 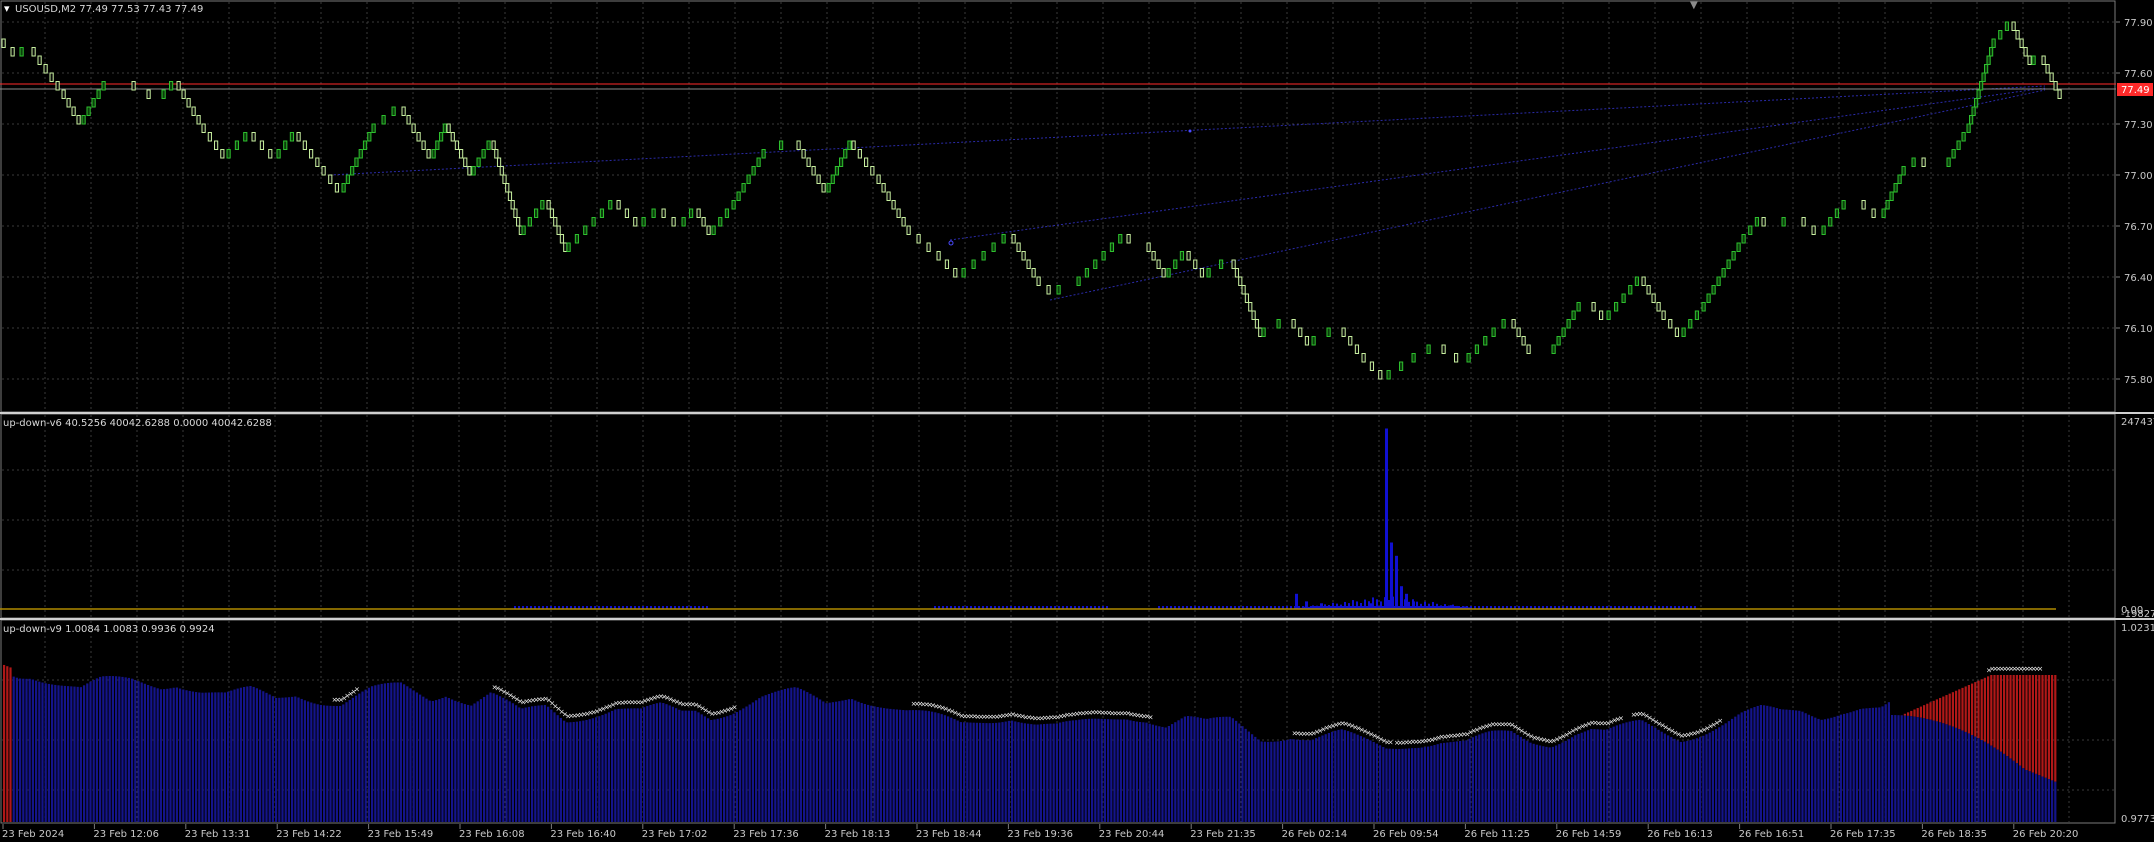 I want to click on chart-shift-marker-icon: ▼, so click(x=1694, y=5).